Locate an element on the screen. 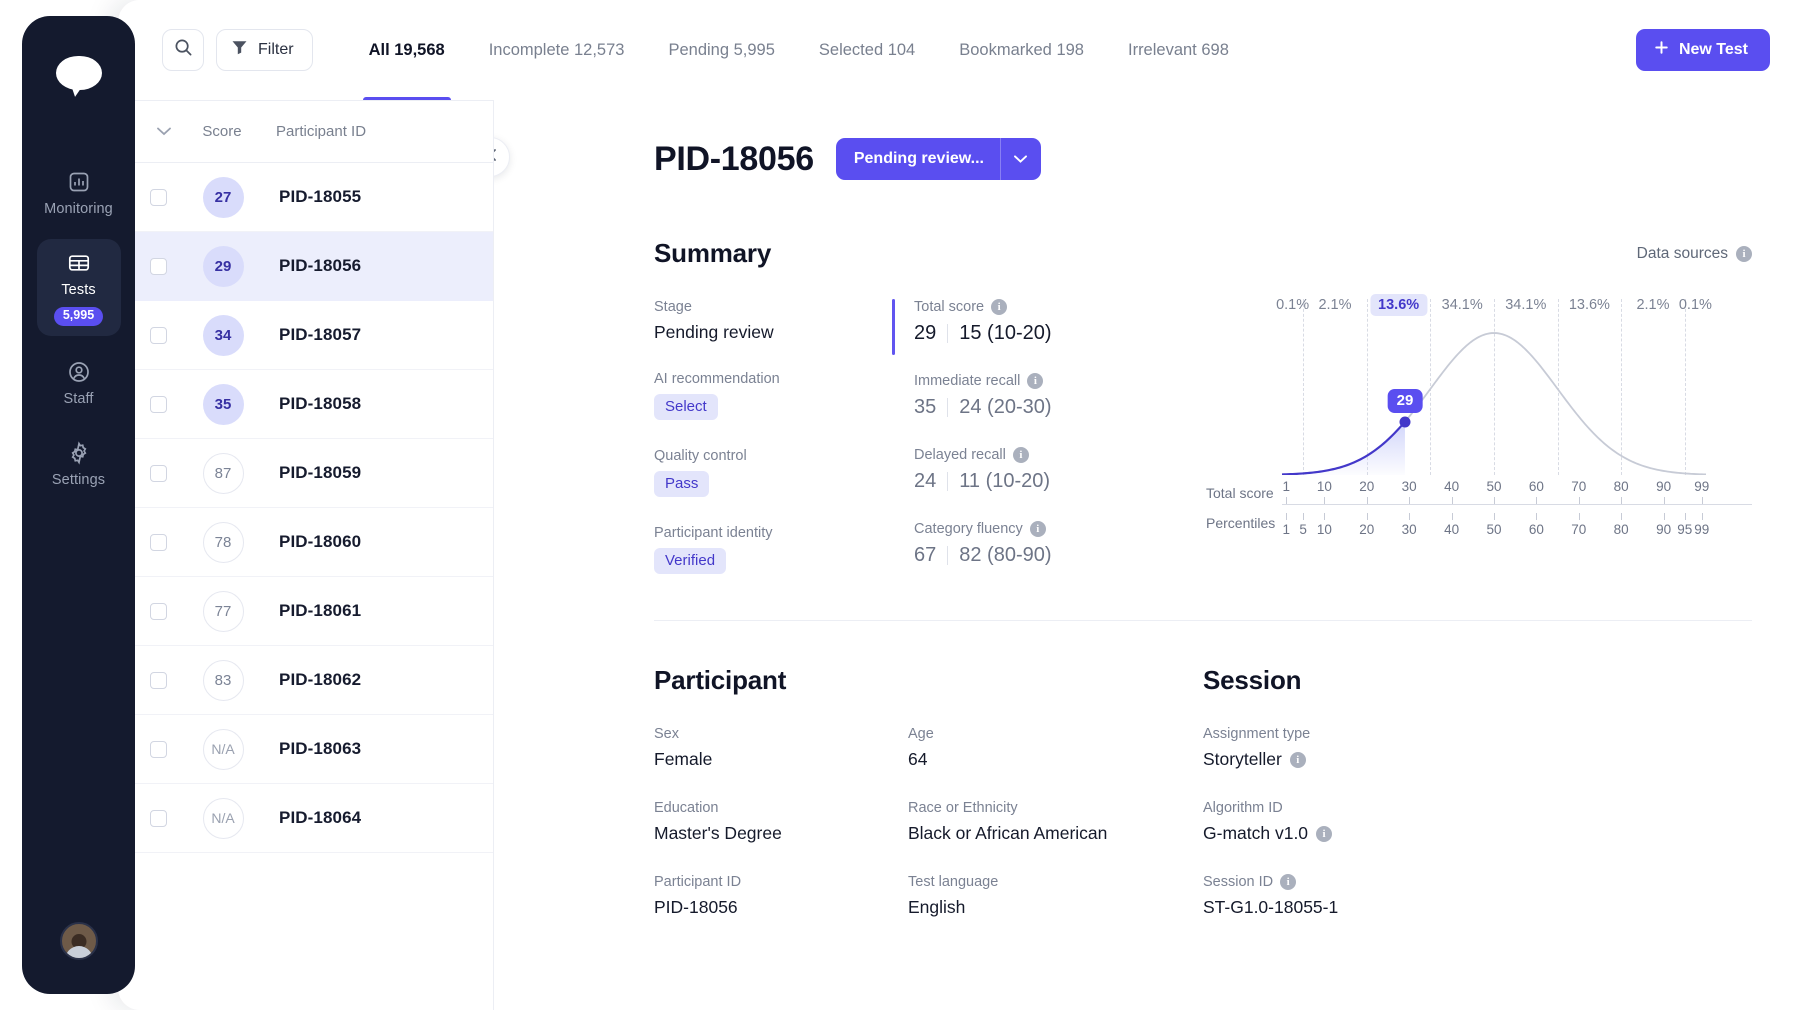 This screenshot has height=1010, width=1816. score-badge: 83 is located at coordinates (223, 680).